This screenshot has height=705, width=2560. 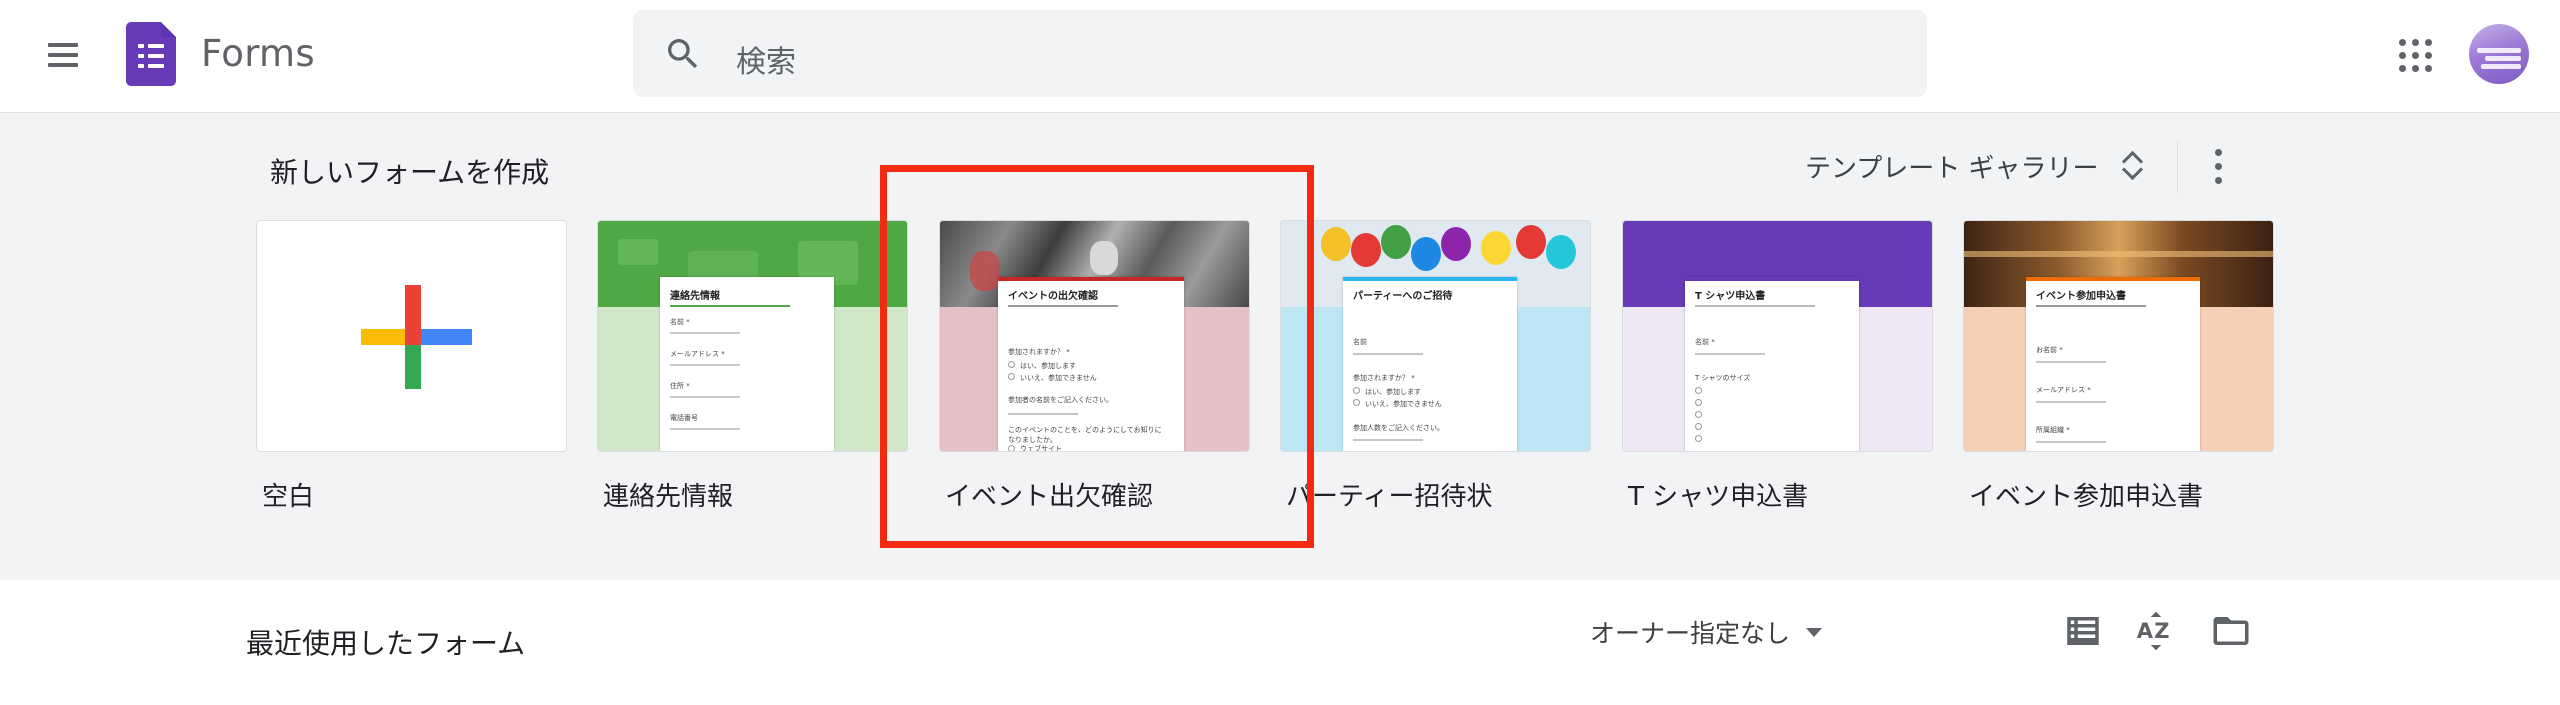 I want to click on thumb-field: 名前, so click(x=1360, y=342).